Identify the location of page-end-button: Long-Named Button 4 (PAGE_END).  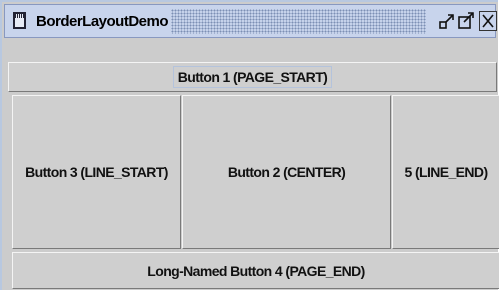
(255, 270).